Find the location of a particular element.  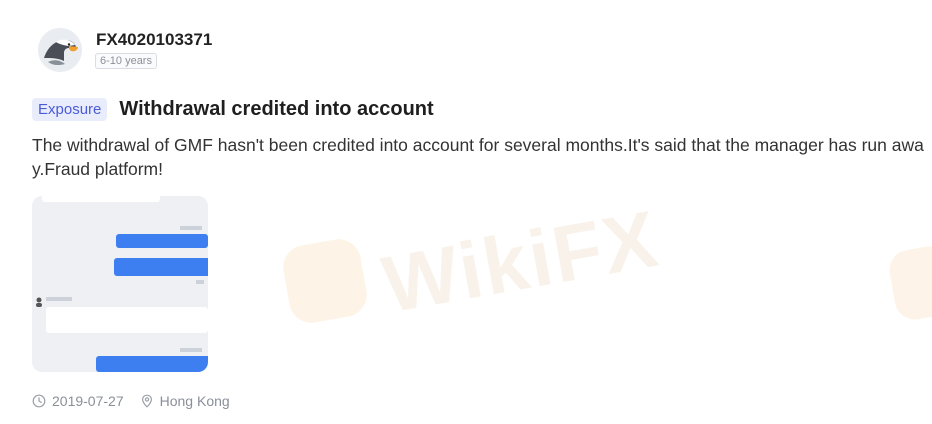

wikifx-logo-icon-partial is located at coordinates (909, 283).